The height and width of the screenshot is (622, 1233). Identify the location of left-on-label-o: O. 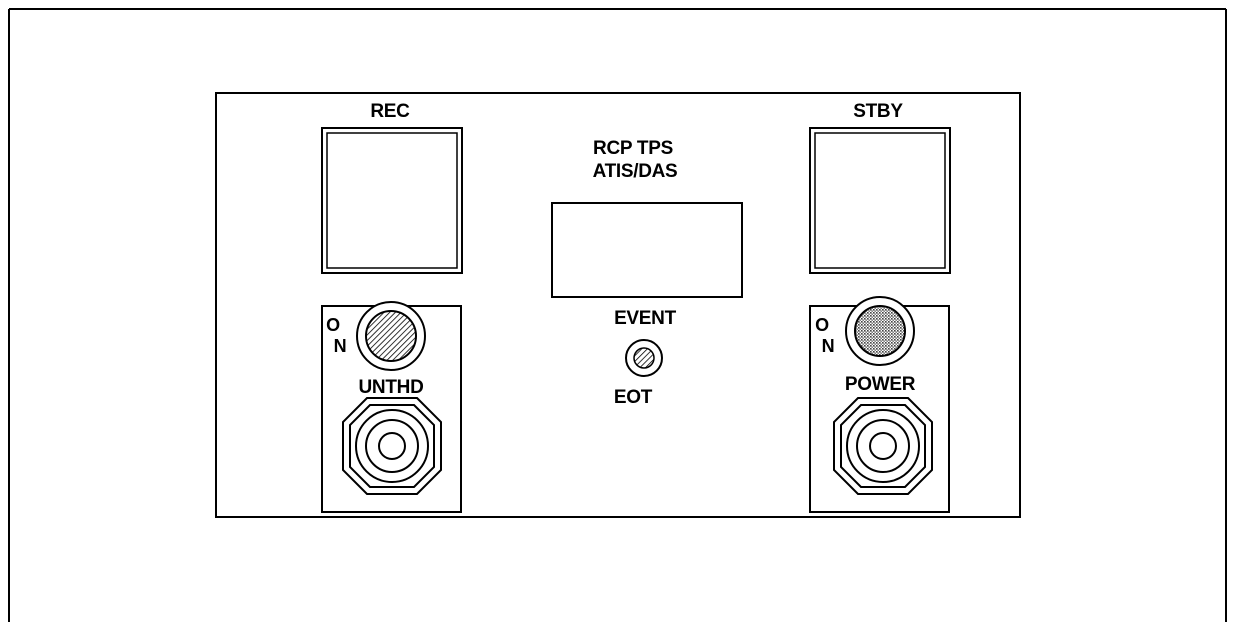
(333, 325).